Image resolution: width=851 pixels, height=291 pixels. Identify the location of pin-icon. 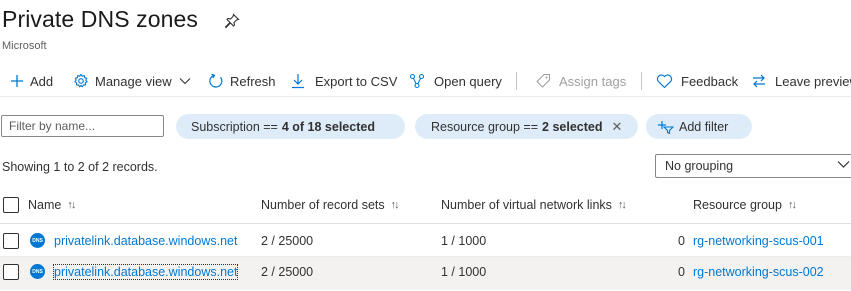
(232, 21).